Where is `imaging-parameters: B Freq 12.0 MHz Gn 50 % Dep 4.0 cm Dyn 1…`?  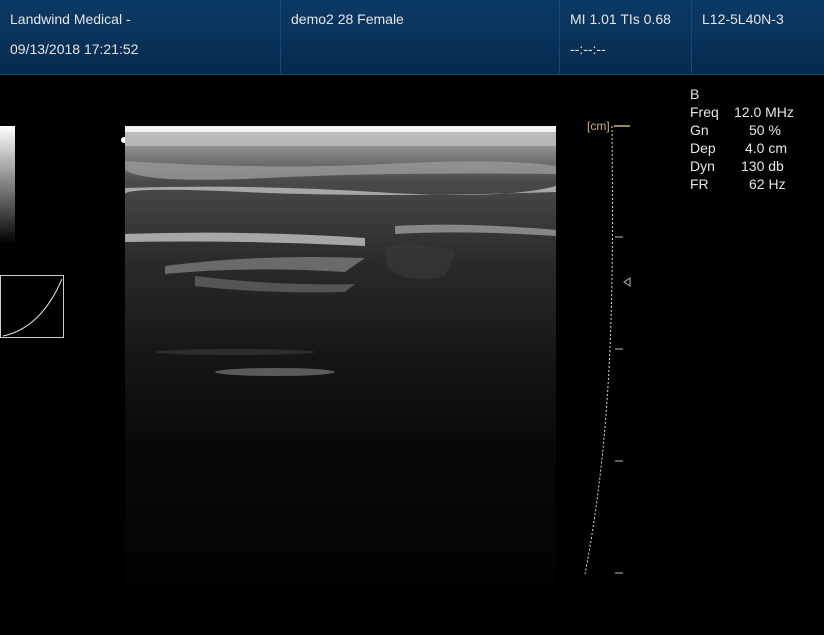 imaging-parameters: B Freq 12.0 MHz Gn 50 % Dep 4.0 cm Dyn 1… is located at coordinates (742, 140).